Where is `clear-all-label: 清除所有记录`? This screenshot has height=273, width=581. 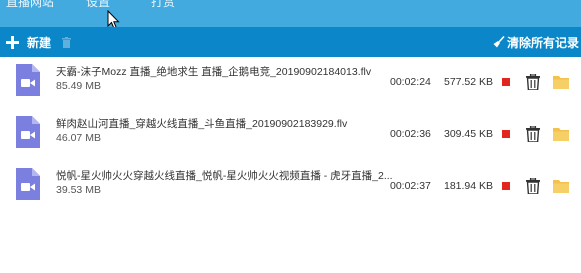 clear-all-label: 清除所有记录 is located at coordinates (543, 42).